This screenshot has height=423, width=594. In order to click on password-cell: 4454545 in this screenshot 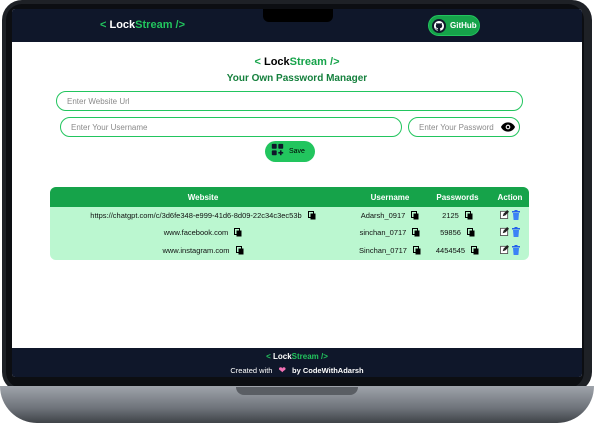, I will do `click(457, 250)`.